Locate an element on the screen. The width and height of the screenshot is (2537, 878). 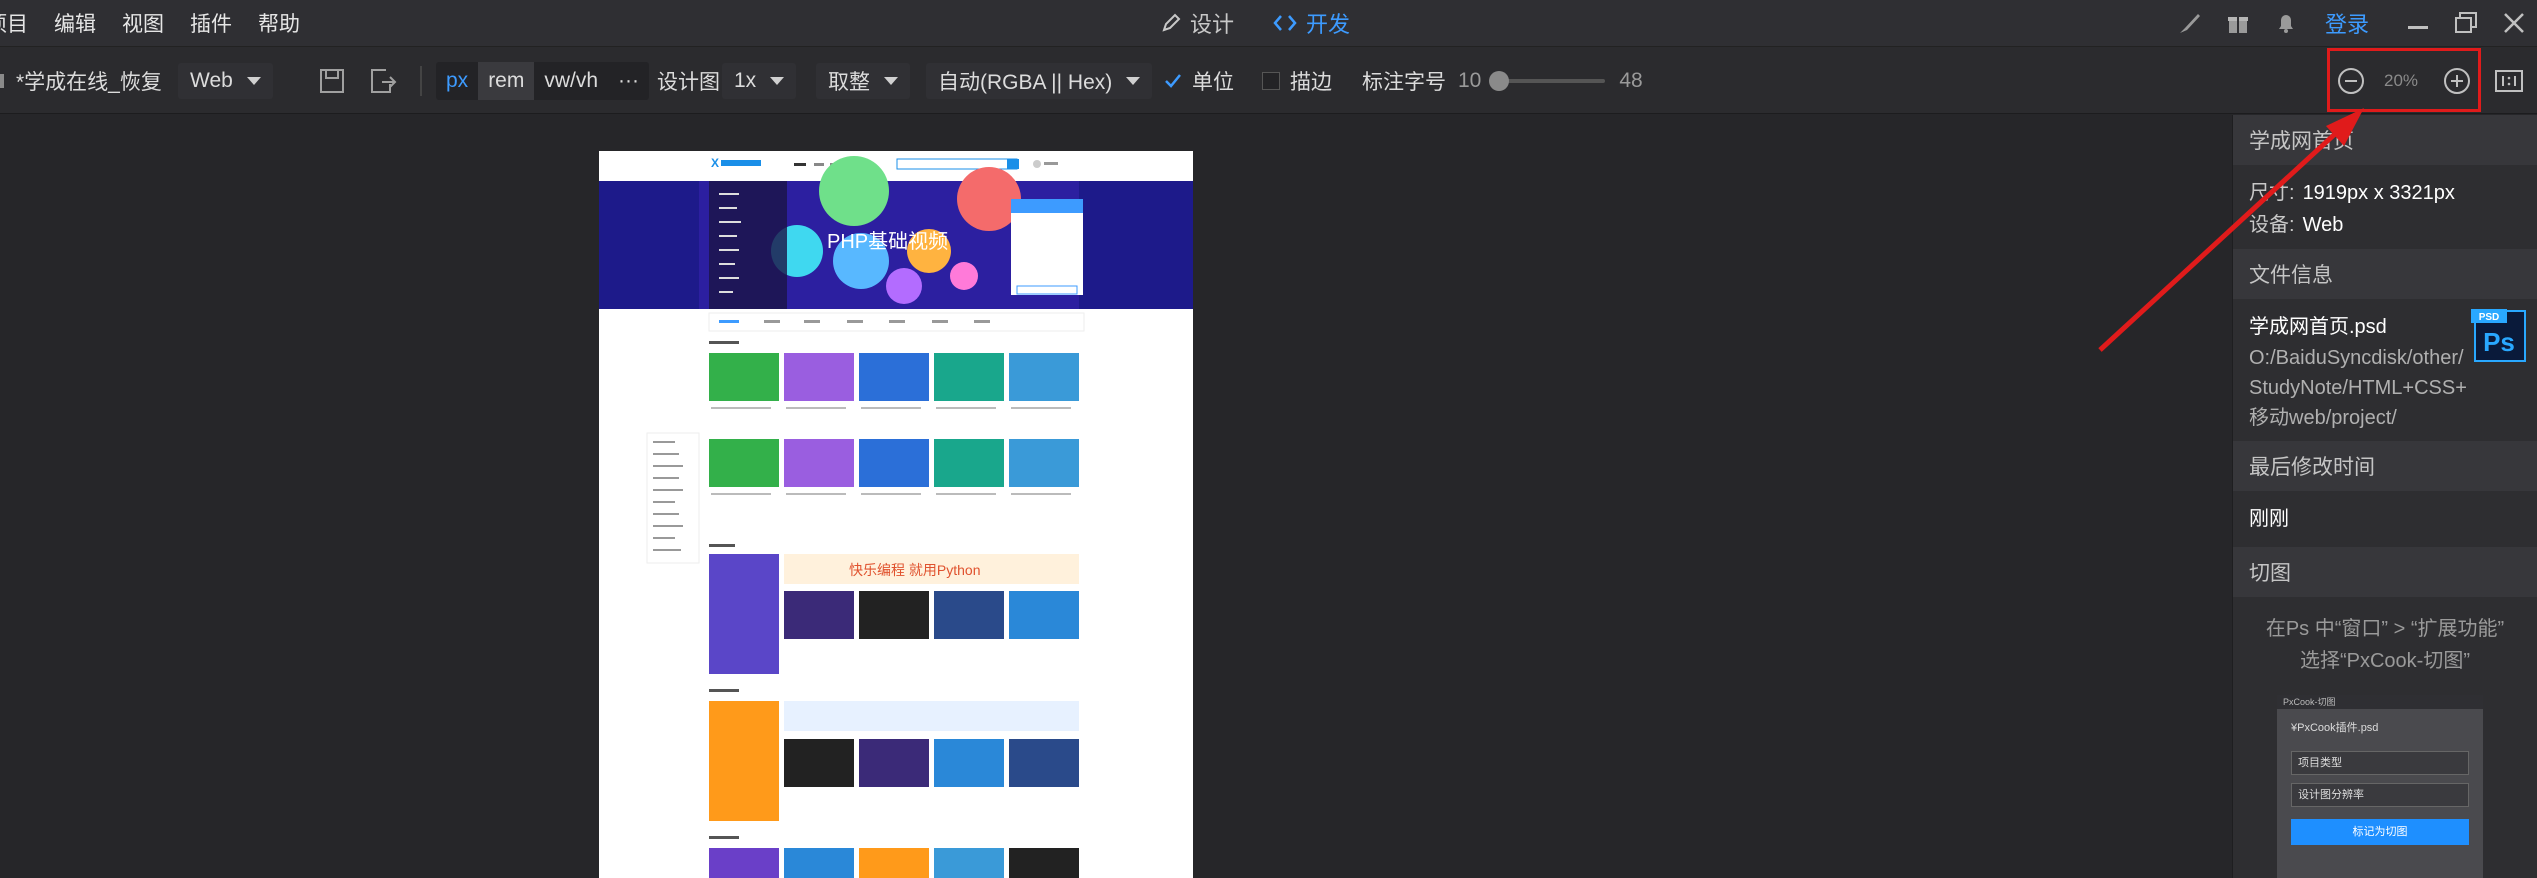
stroke-checkbox: 描边 is located at coordinates (1297, 81).